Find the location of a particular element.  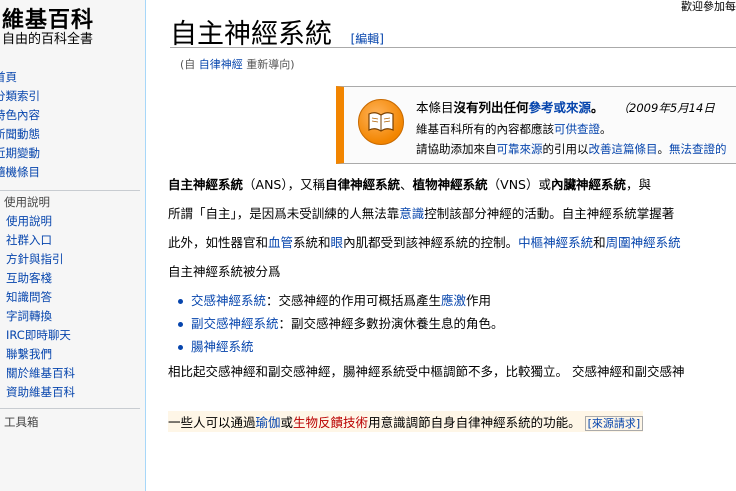

improve-article-link: 改善這篇條目 is located at coordinates (623, 149).